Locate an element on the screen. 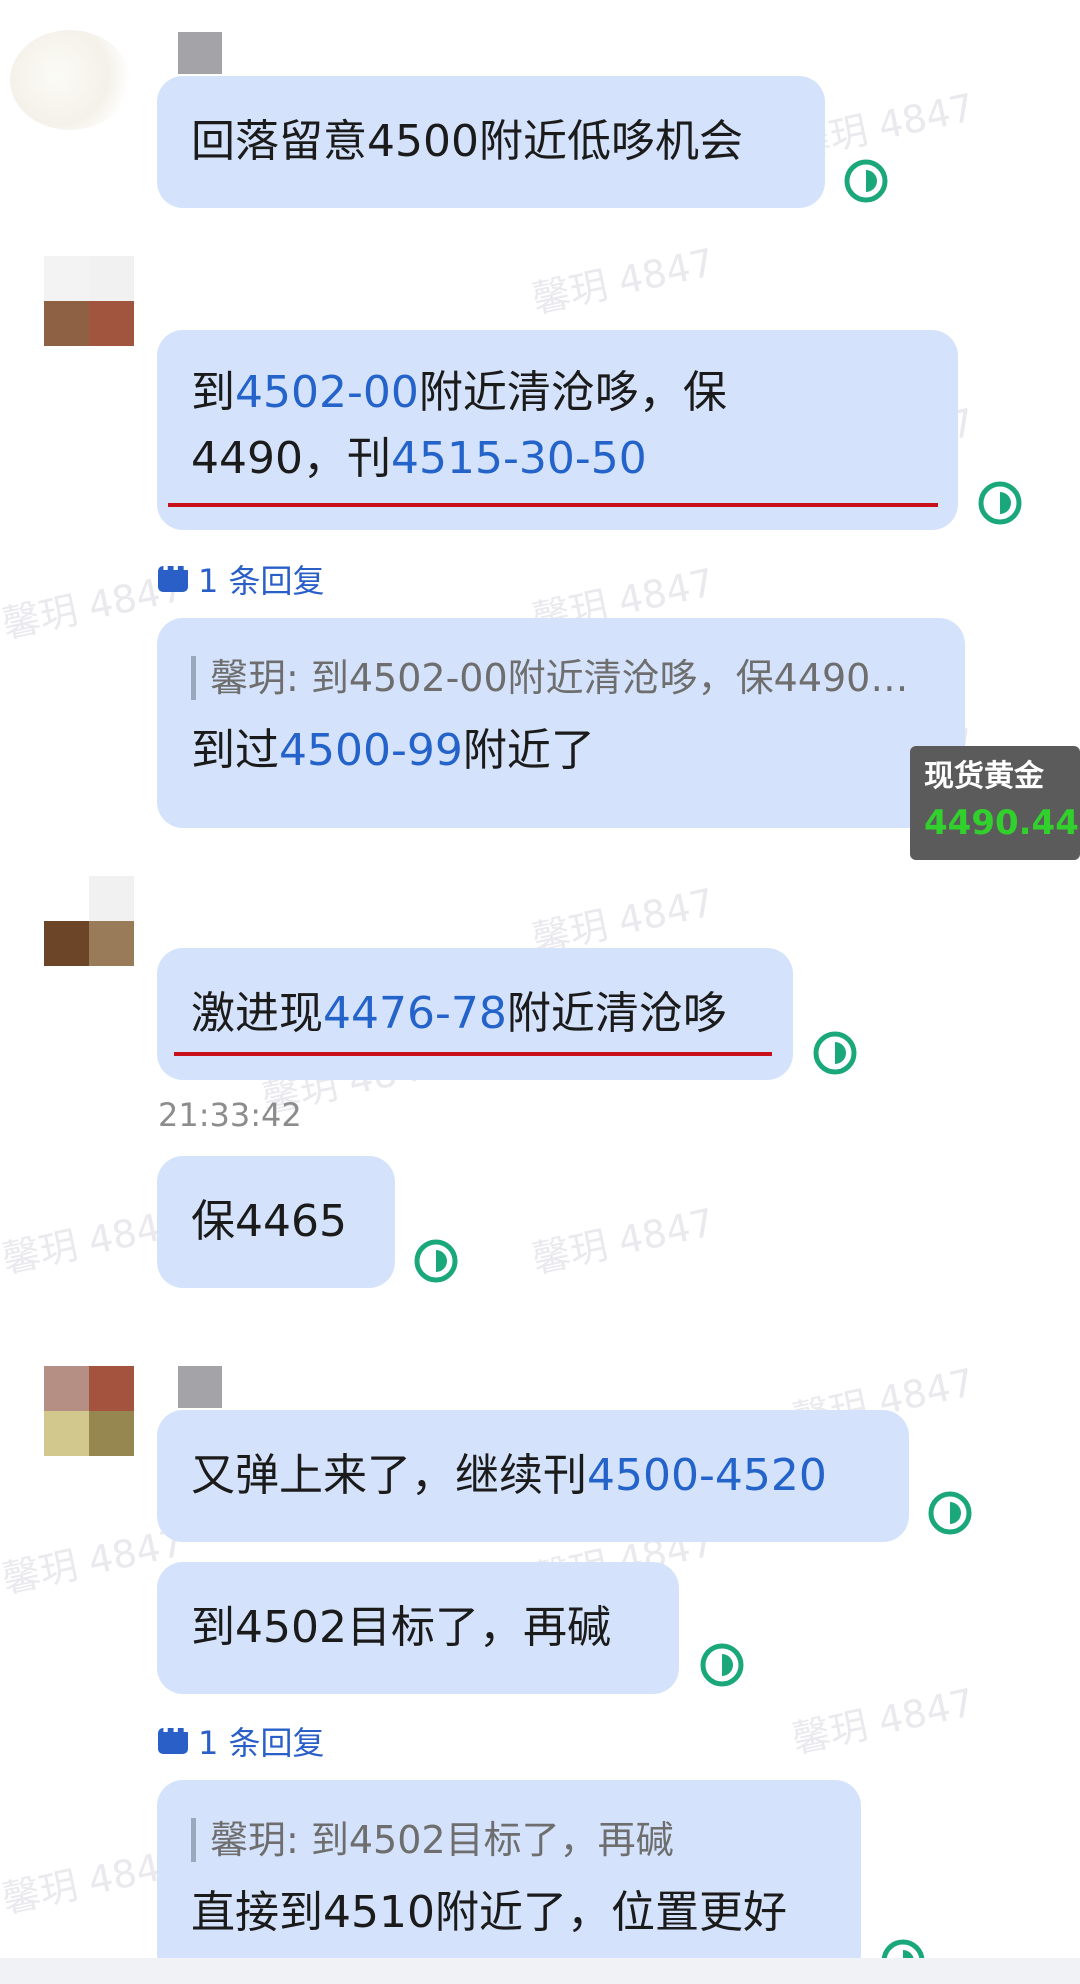 This screenshot has width=1080, height=1984. message-bubble: 又弹上来了，继续刊4500-4520 is located at coordinates (533, 1476).